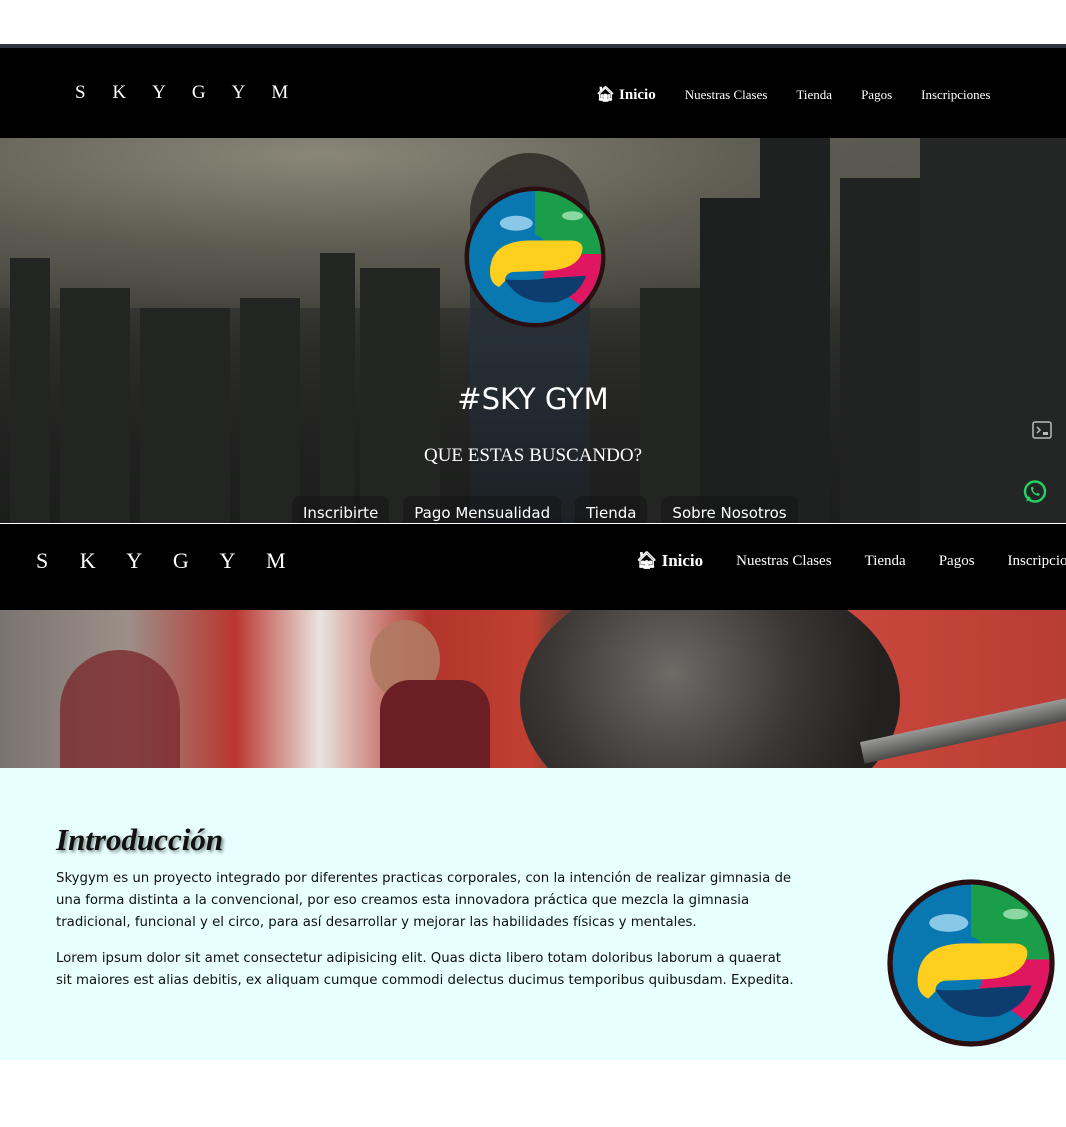  What do you see at coordinates (1037, 561) in the screenshot?
I see `nav-item-inscripciones: Inscripcion` at bounding box center [1037, 561].